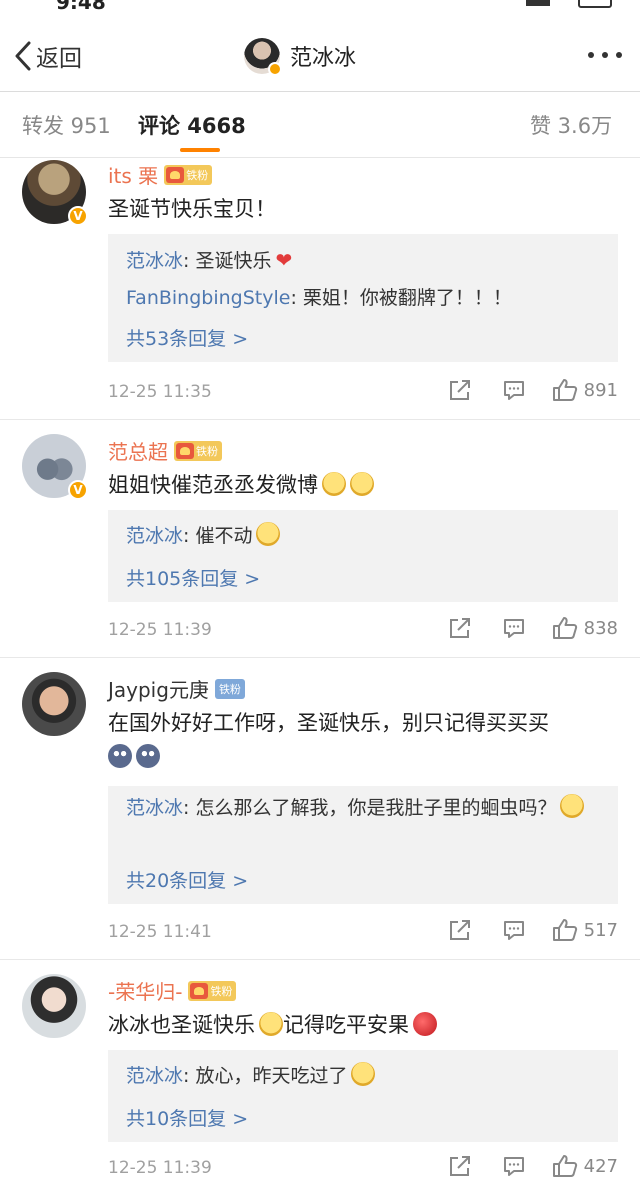 The image size is (640, 1196). I want to click on comment-text: 冰冰也圣诞快乐 记得吃平安果, so click(363, 1025).